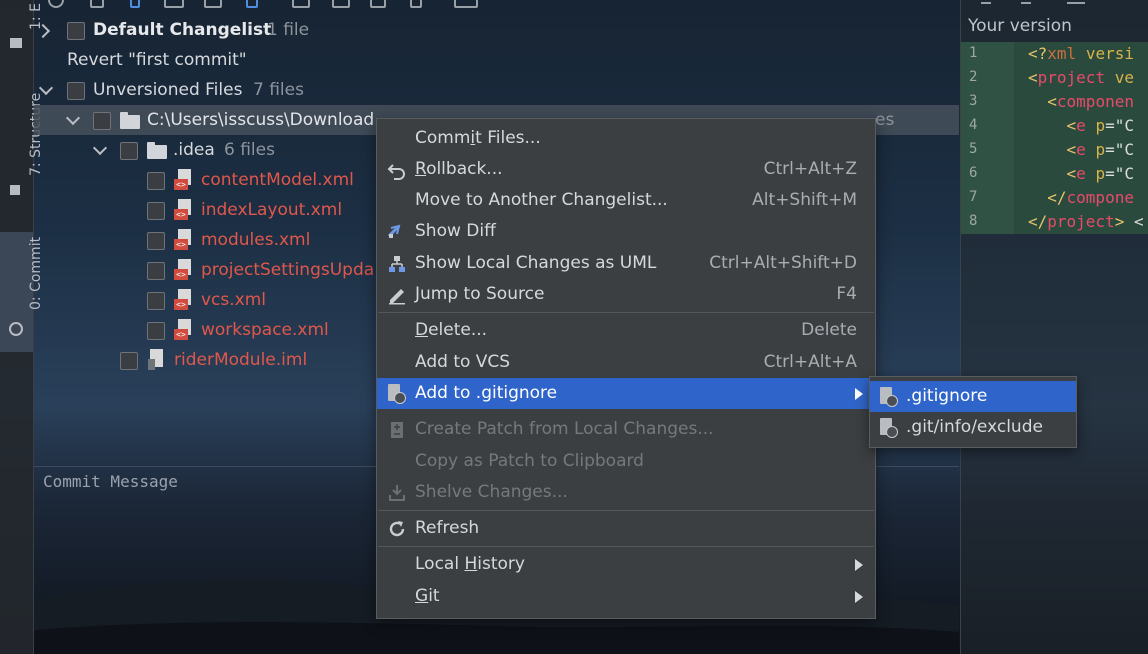 This screenshot has width=1148, height=654. What do you see at coordinates (973, 101) in the screenshot?
I see `line-number: 3` at bounding box center [973, 101].